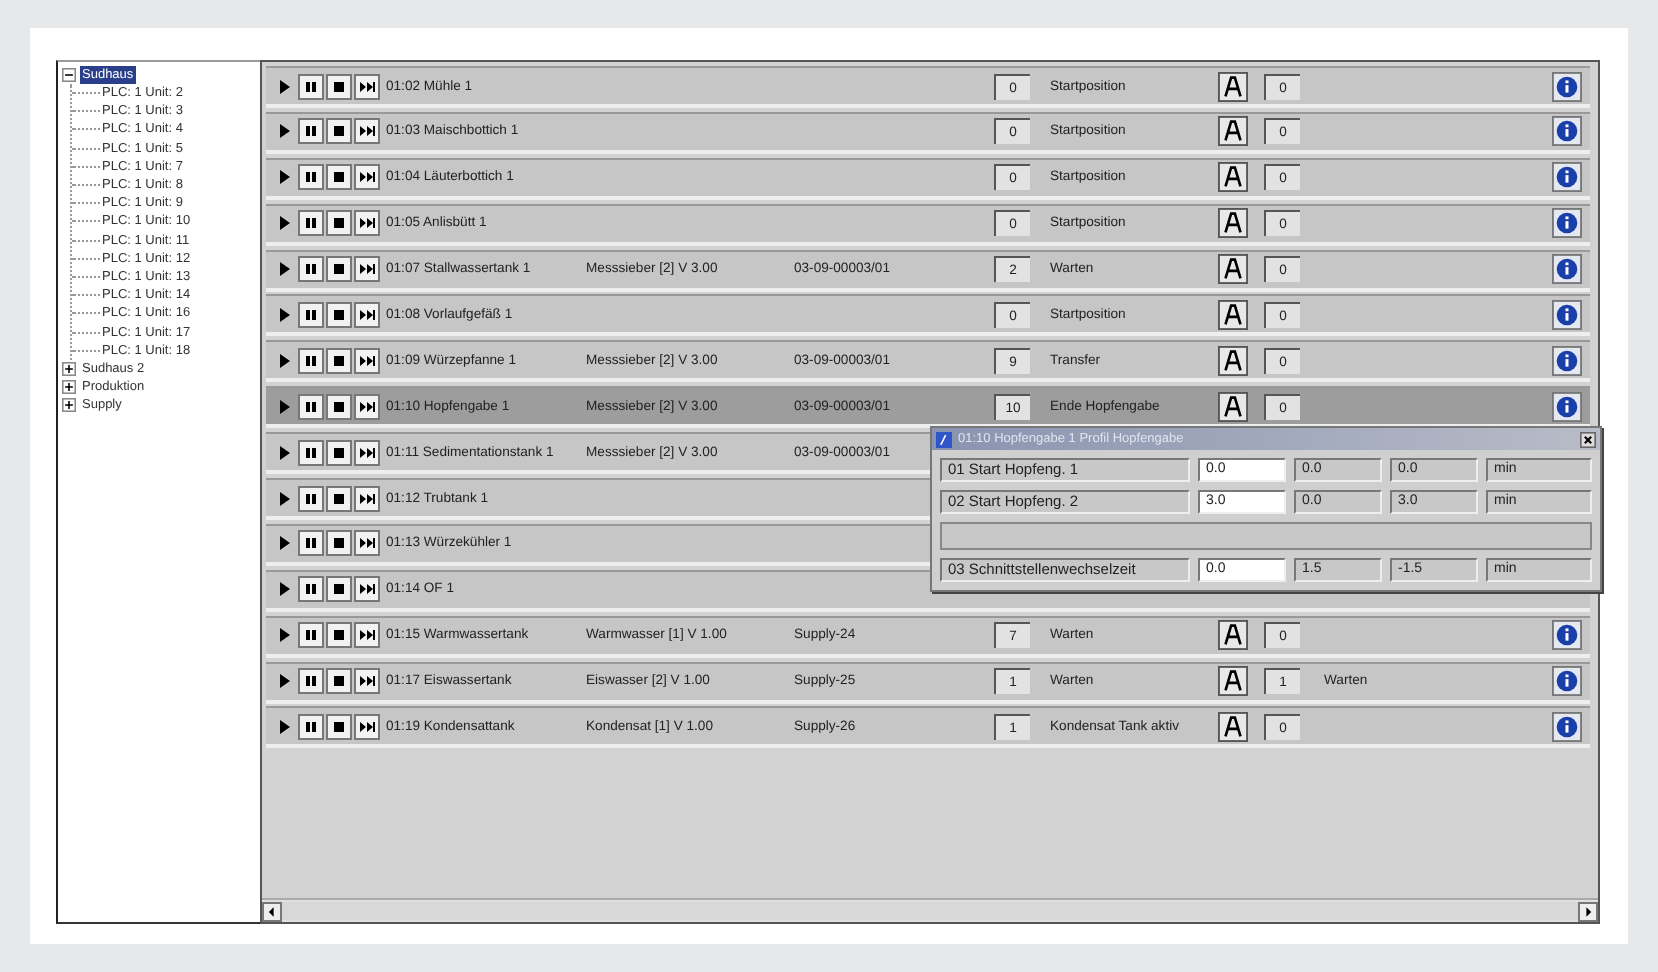  I want to click on collapse-icon, so click(69, 75).